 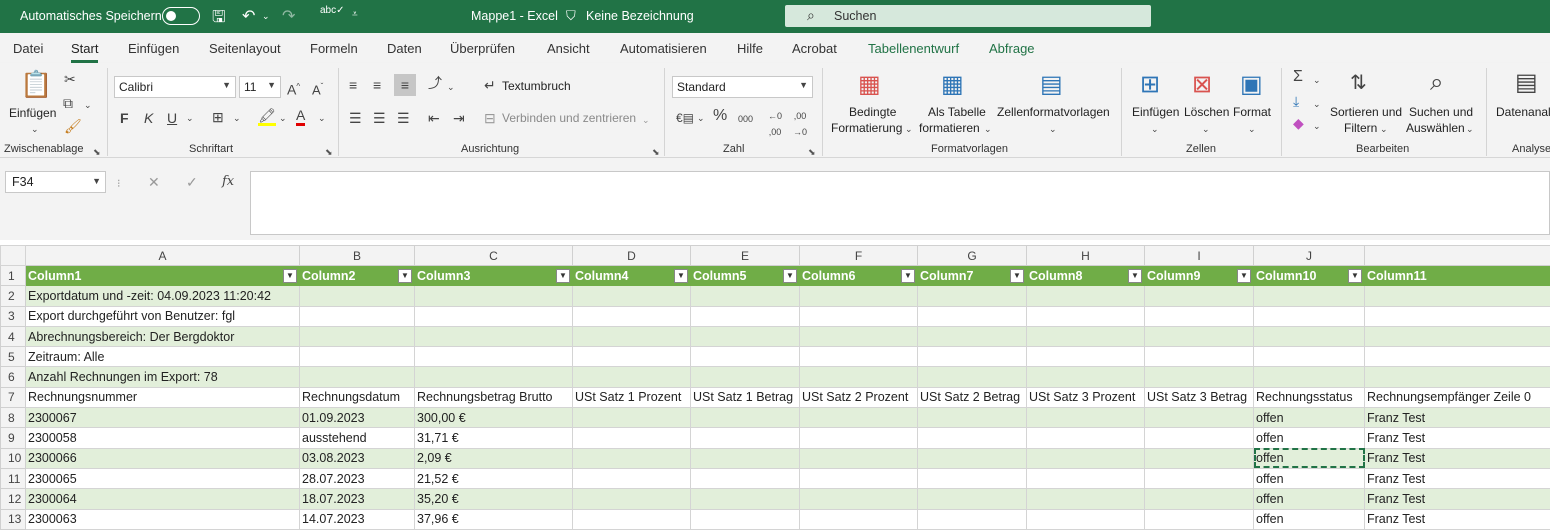 What do you see at coordinates (322, 118) in the screenshot?
I see `font-color-dropdown-icon: ⌄` at bounding box center [322, 118].